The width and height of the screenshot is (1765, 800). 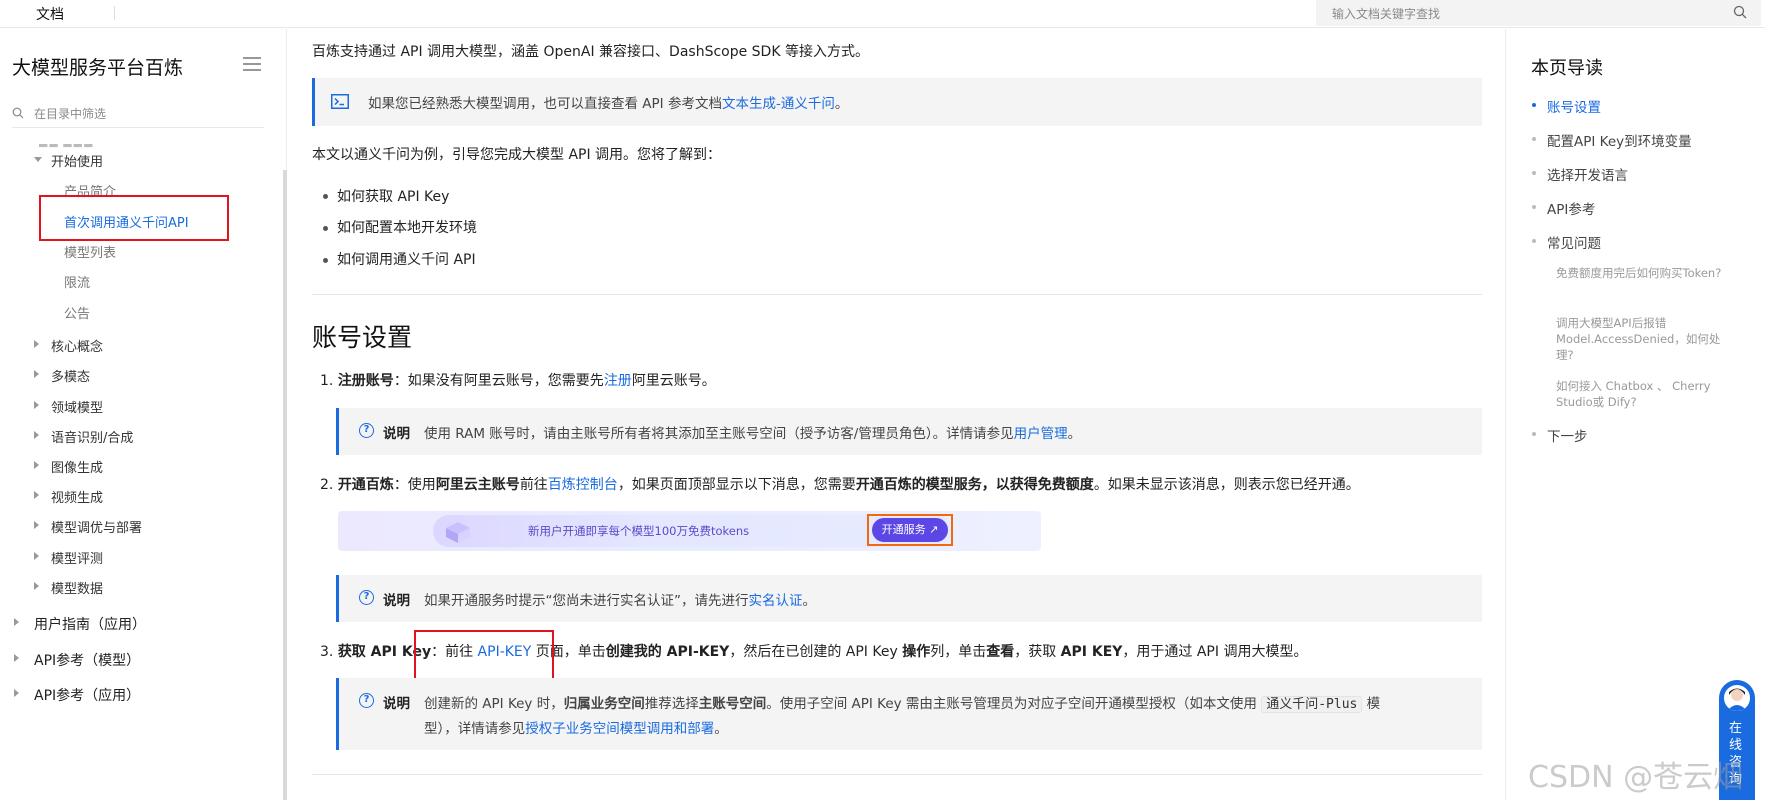 I want to click on sidebar-item-rate-limit: 限流, so click(x=77, y=281).